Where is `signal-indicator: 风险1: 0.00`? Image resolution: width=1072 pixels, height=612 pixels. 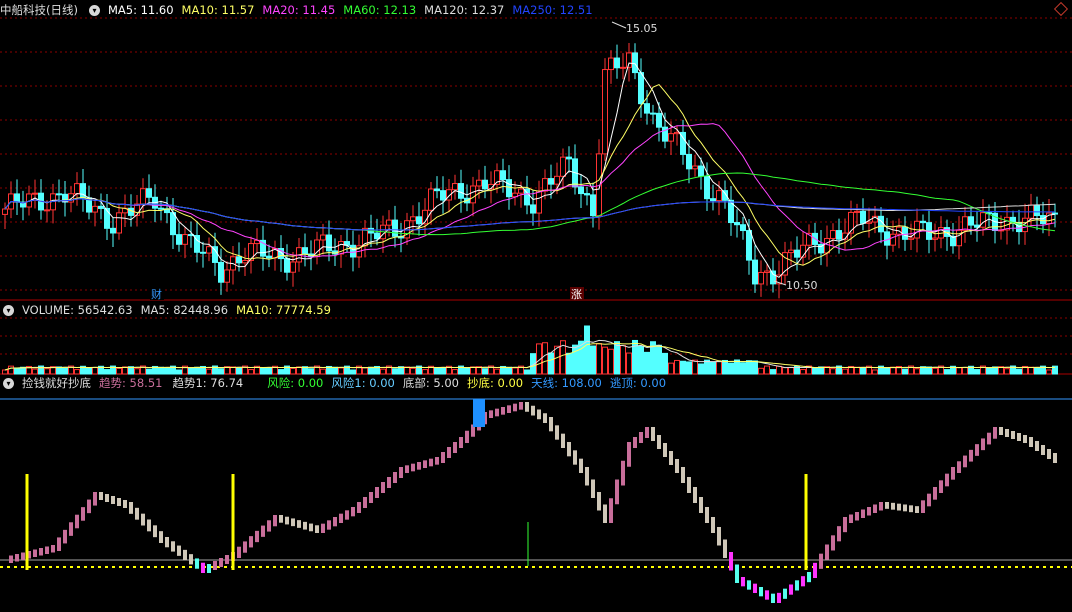
signal-indicator: 风险1: 0.00 is located at coordinates (363, 383).